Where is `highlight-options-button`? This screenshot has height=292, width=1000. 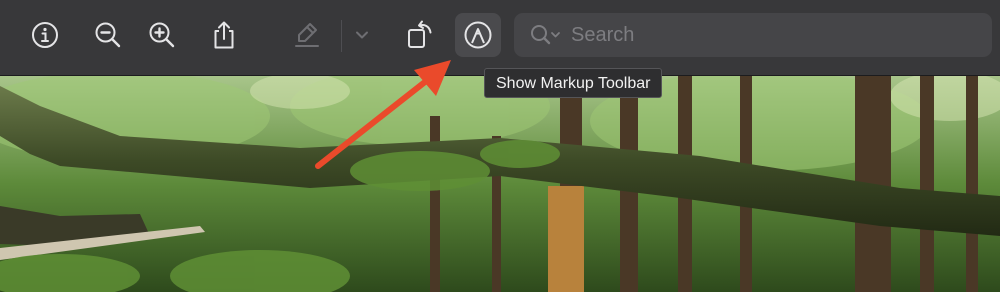
highlight-options-button is located at coordinates (362, 35).